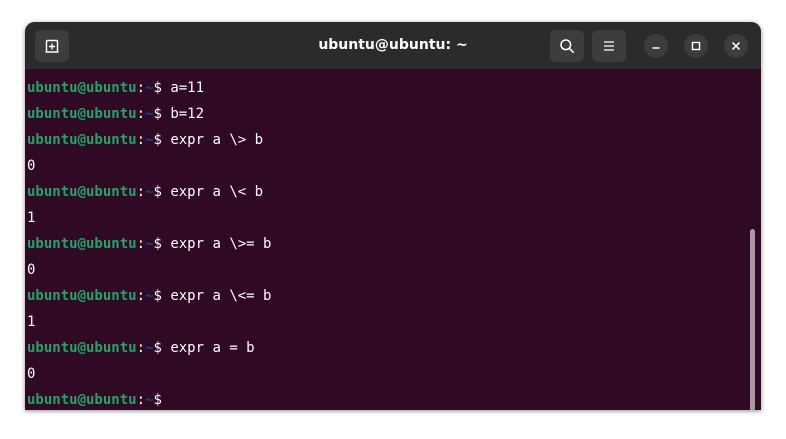 Image resolution: width=786 pixels, height=439 pixels. I want to click on minimize-button, so click(656, 46).